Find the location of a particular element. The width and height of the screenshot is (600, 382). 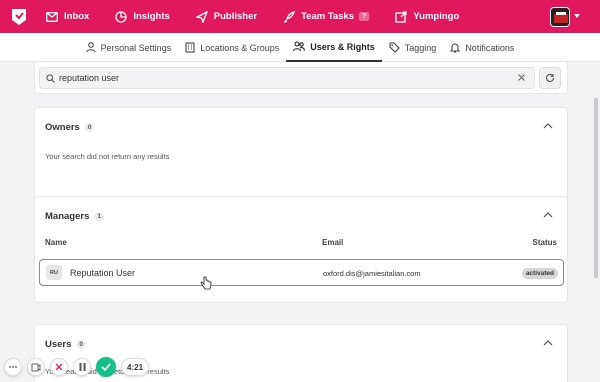

section-header: Managers 1 is located at coordinates (74, 216).